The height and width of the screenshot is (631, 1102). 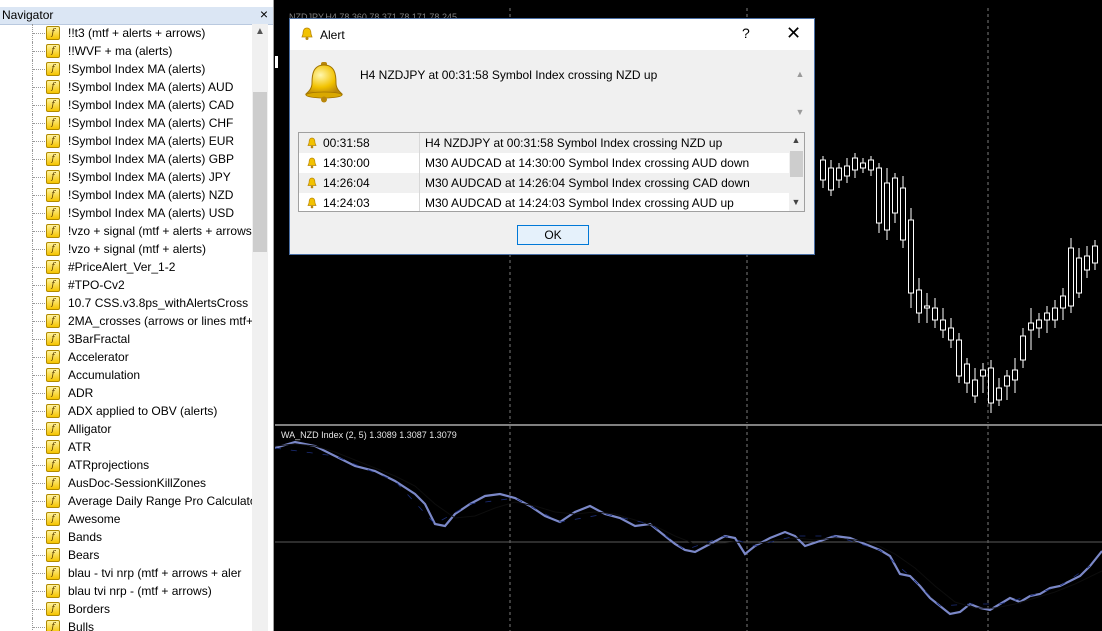 What do you see at coordinates (793, 33) in the screenshot?
I see `close-icon: ✕` at bounding box center [793, 33].